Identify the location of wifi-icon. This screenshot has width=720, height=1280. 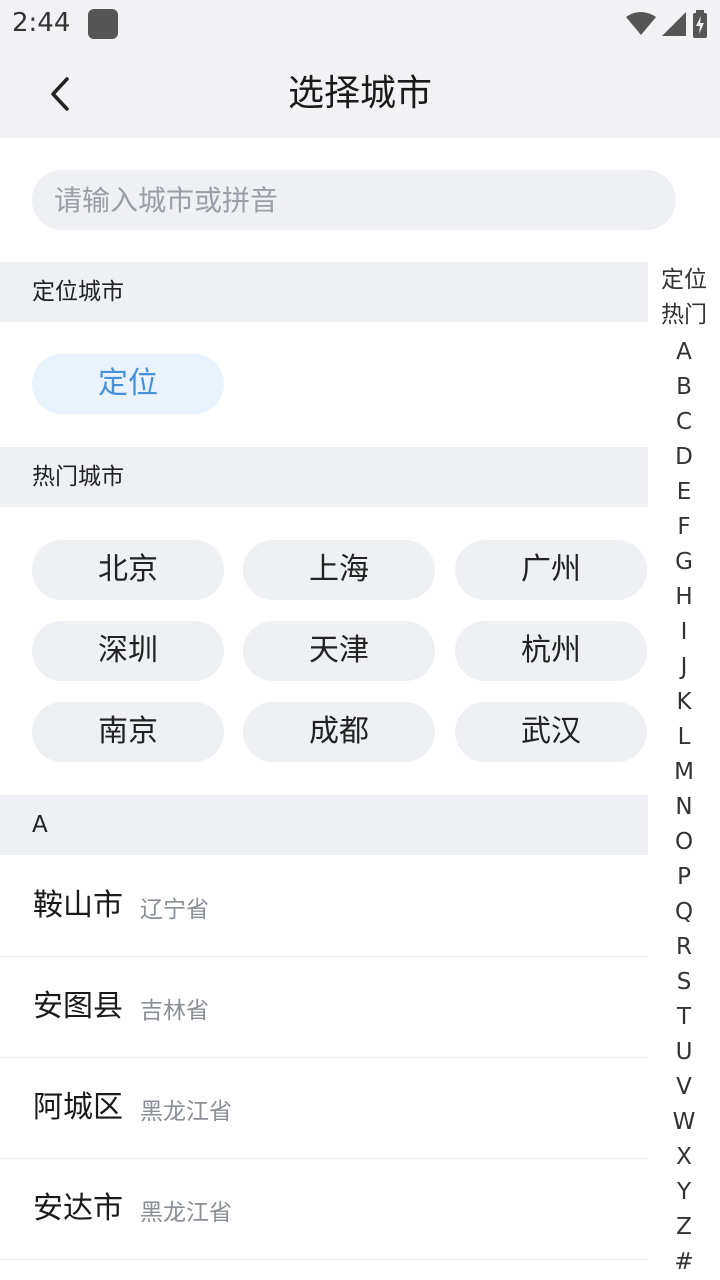
(641, 23).